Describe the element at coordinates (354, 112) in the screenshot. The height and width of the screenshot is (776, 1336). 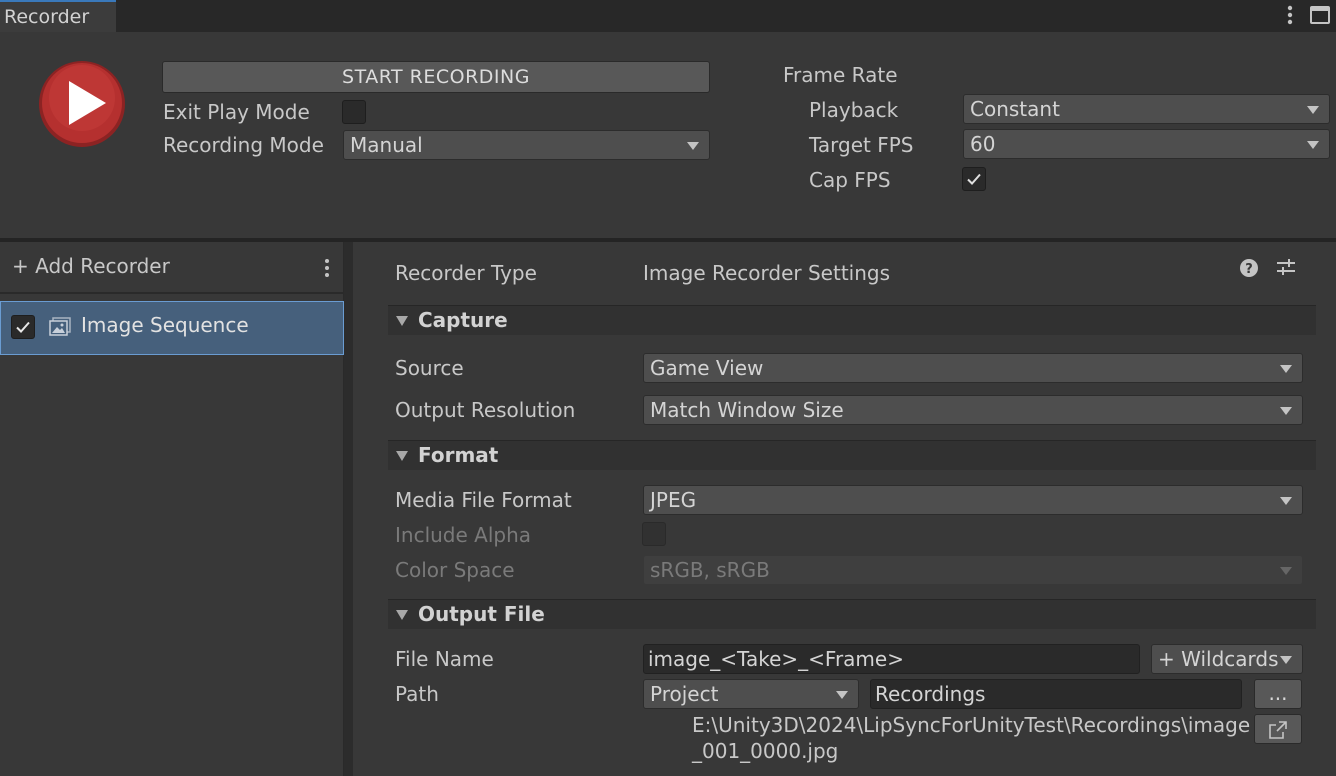
I see `exit-play-mode-checkbox` at that location.